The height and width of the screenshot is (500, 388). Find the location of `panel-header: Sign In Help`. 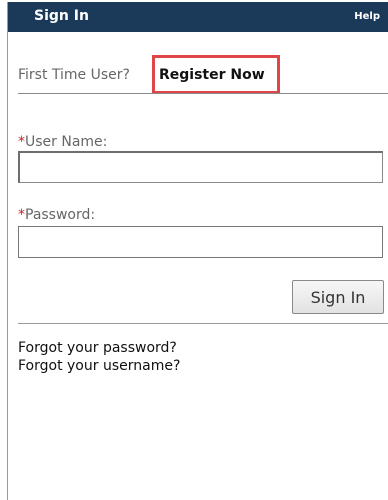

panel-header: Sign In Help is located at coordinates (198, 17).